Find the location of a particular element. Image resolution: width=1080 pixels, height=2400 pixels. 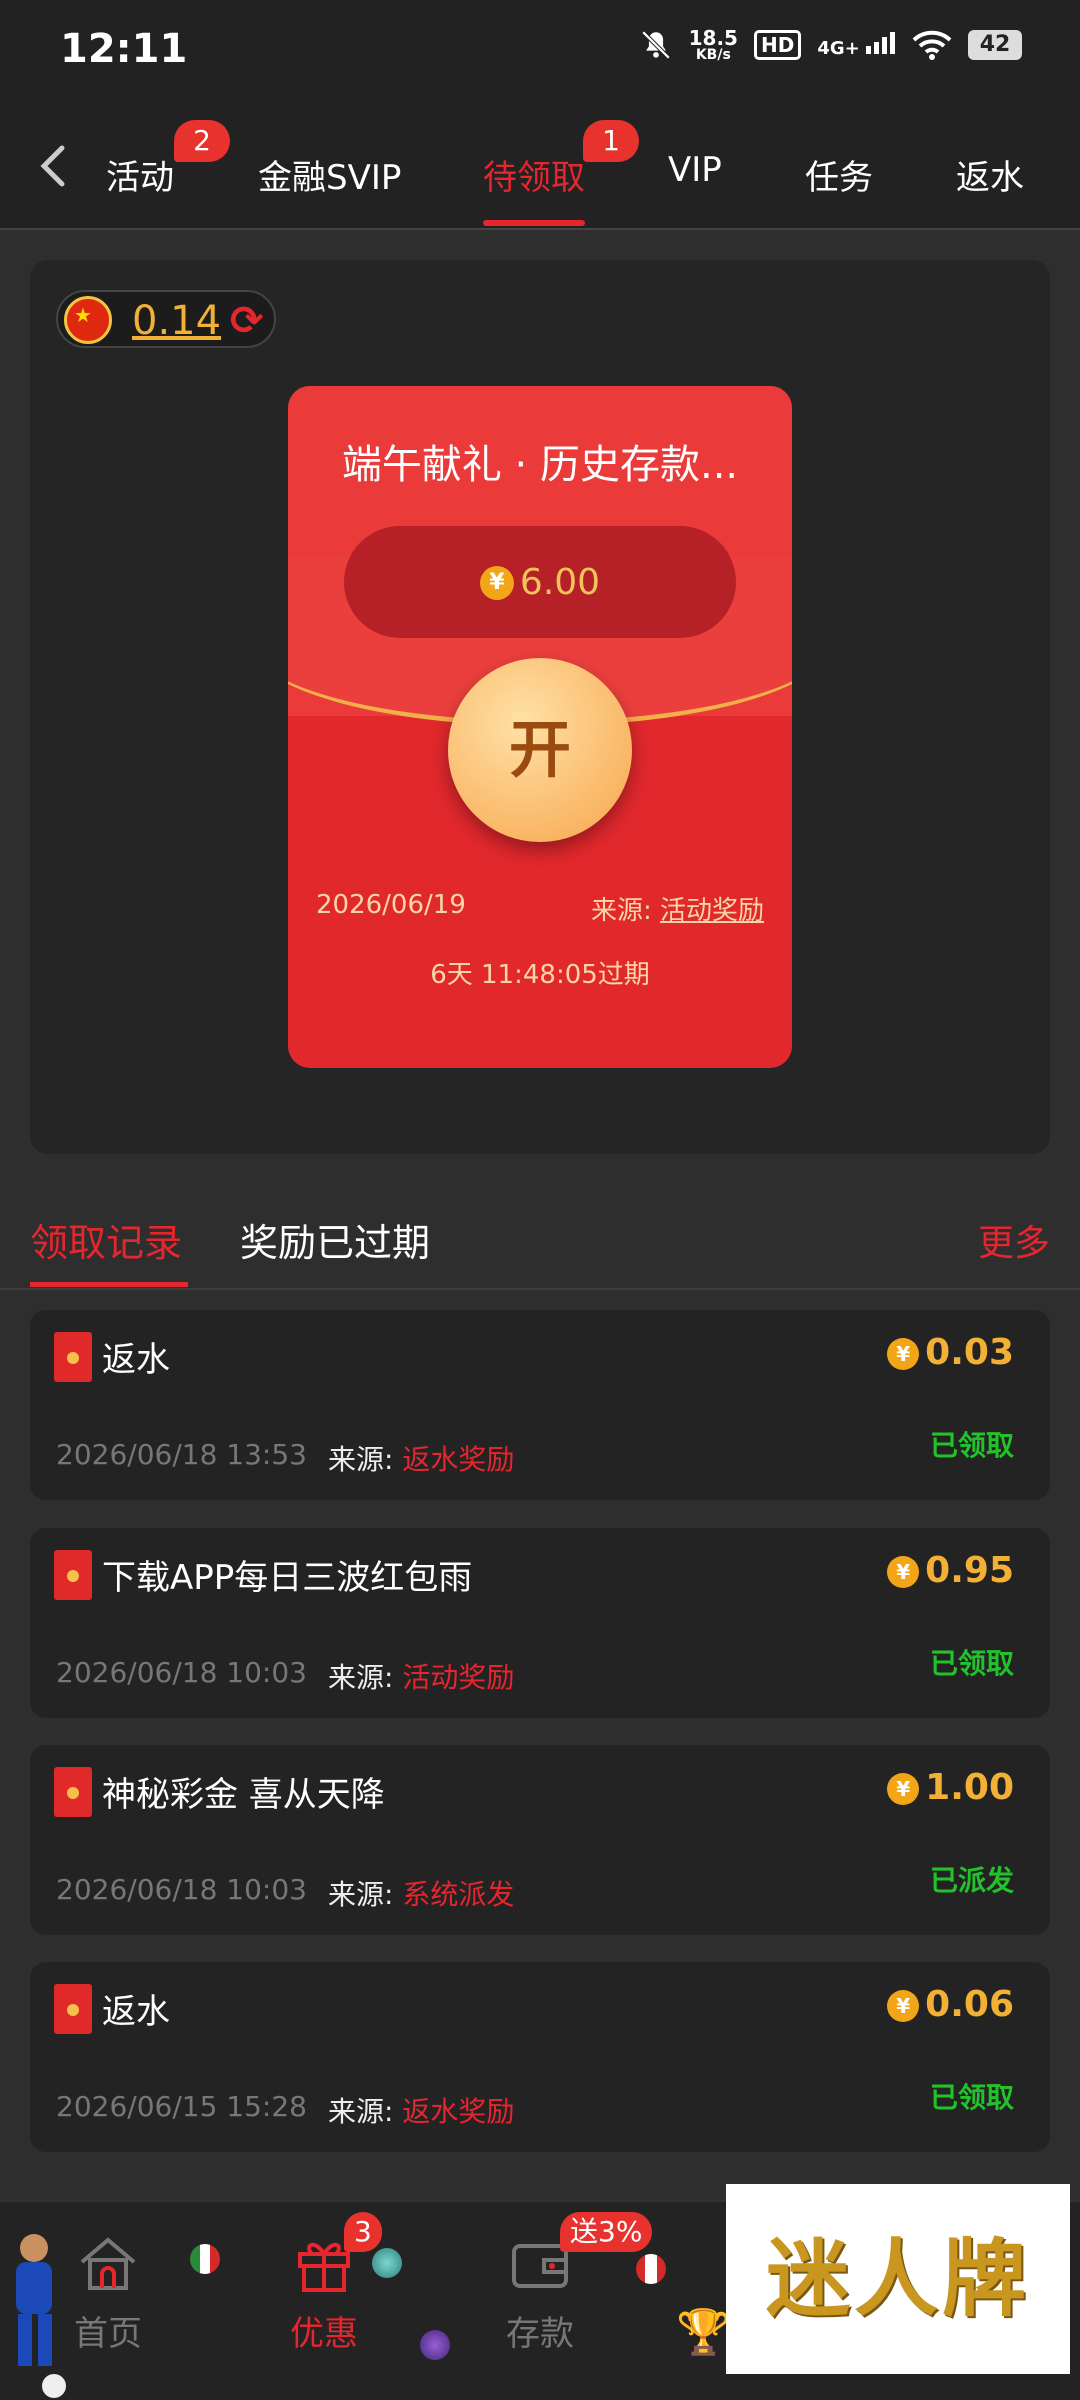

brand-logo-box: 迷人牌 is located at coordinates (898, 2279).